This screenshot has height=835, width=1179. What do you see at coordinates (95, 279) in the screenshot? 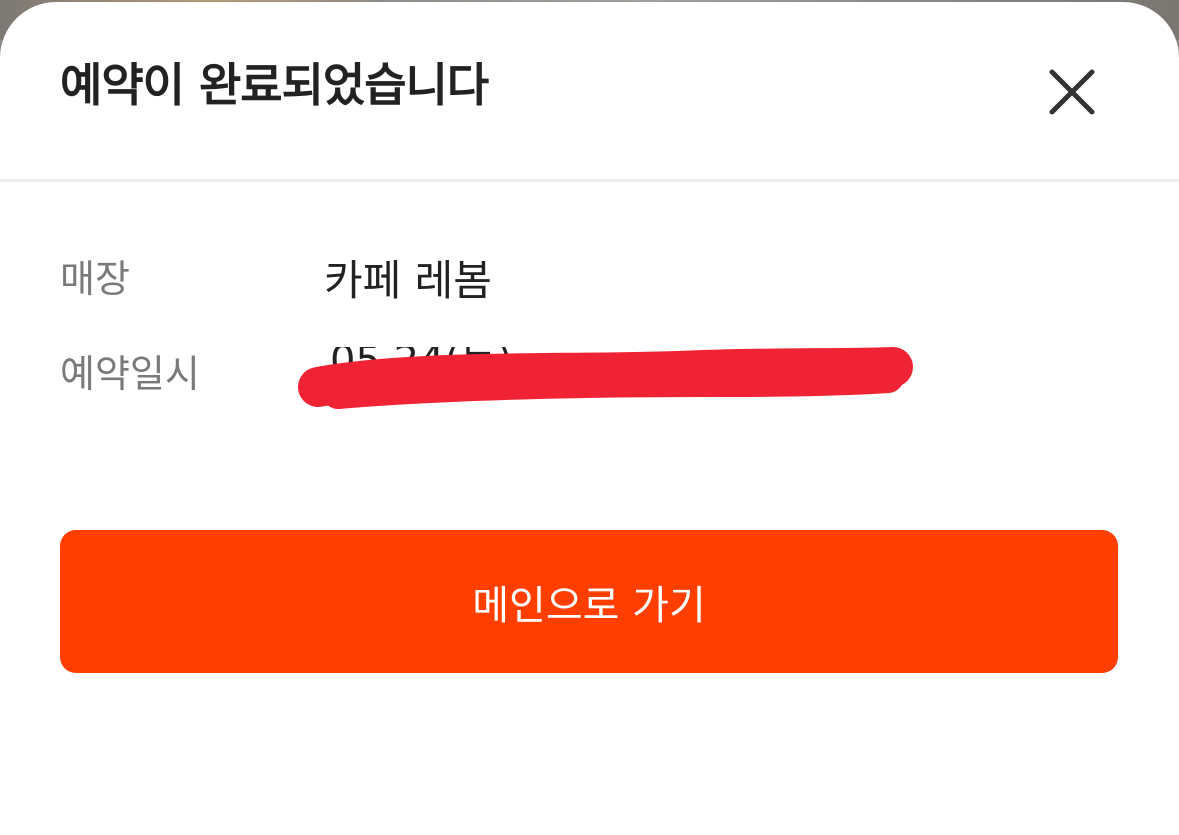
I see `store-label: 매장` at bounding box center [95, 279].